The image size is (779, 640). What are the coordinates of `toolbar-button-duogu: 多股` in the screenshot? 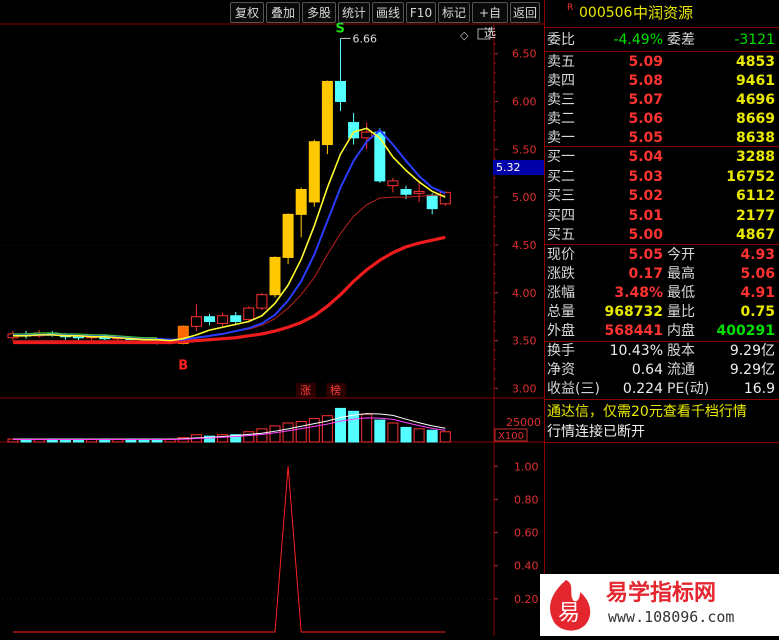 It's located at (319, 12).